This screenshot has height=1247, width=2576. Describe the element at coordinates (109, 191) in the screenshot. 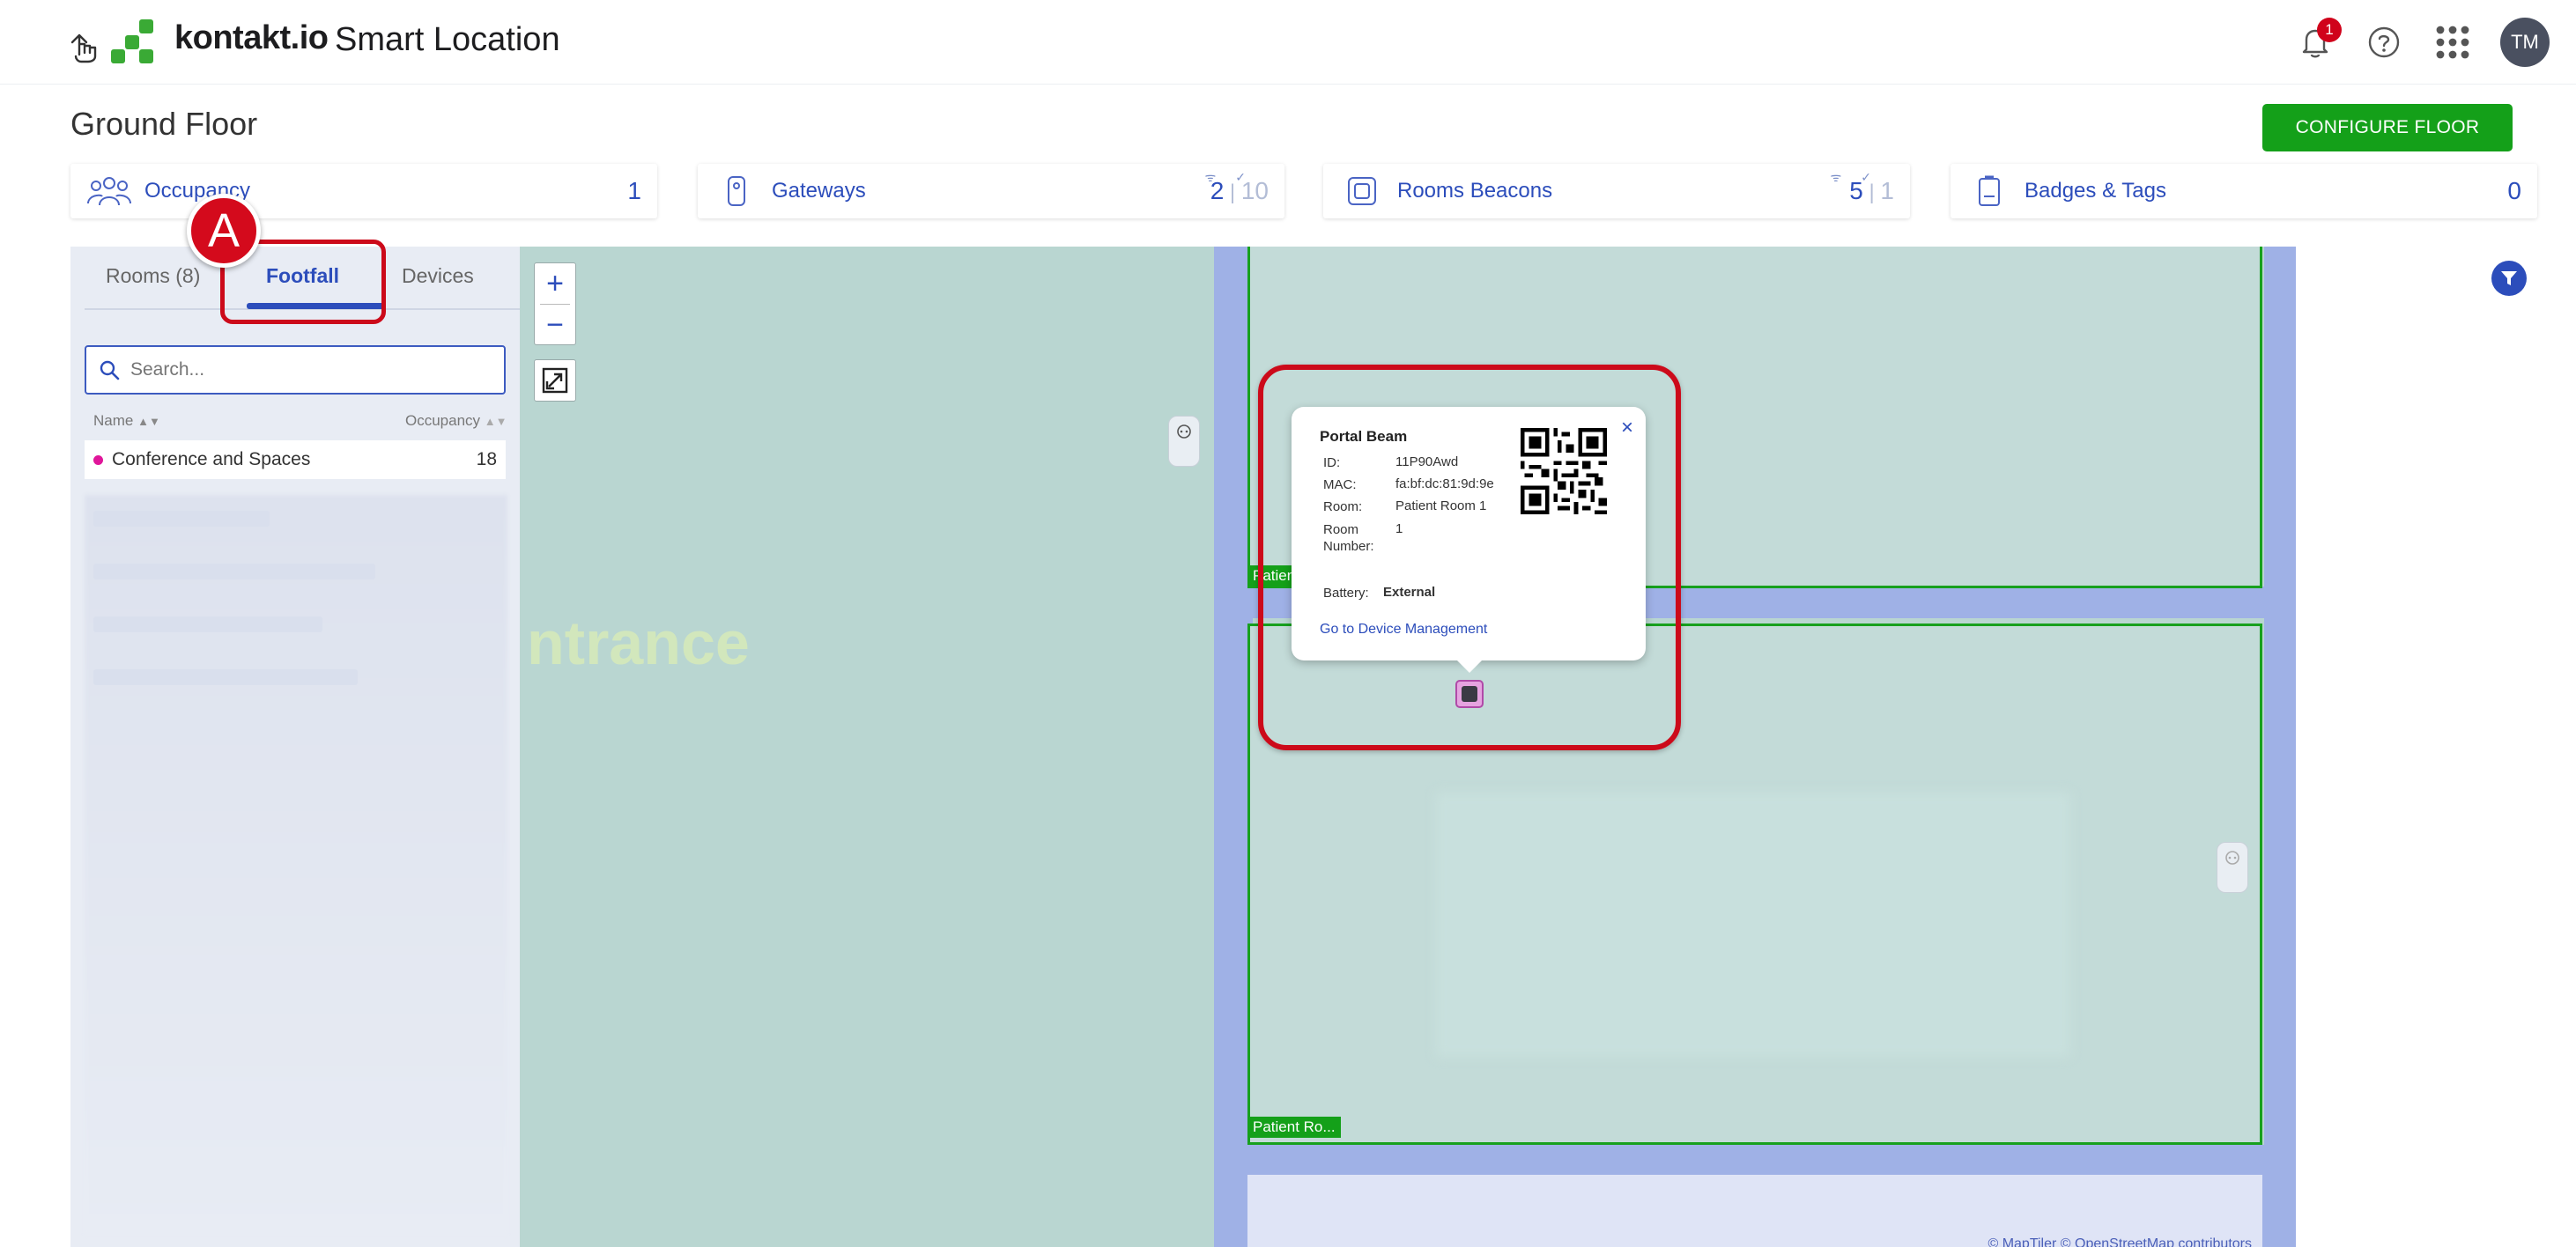

I see `people-icon` at that location.